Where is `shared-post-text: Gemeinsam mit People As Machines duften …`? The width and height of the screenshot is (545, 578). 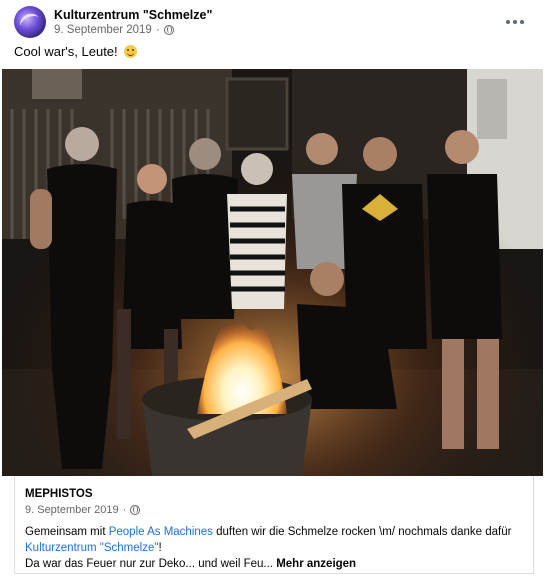 shared-post-text: Gemeinsam mit People As Machines duften … is located at coordinates (277, 548).